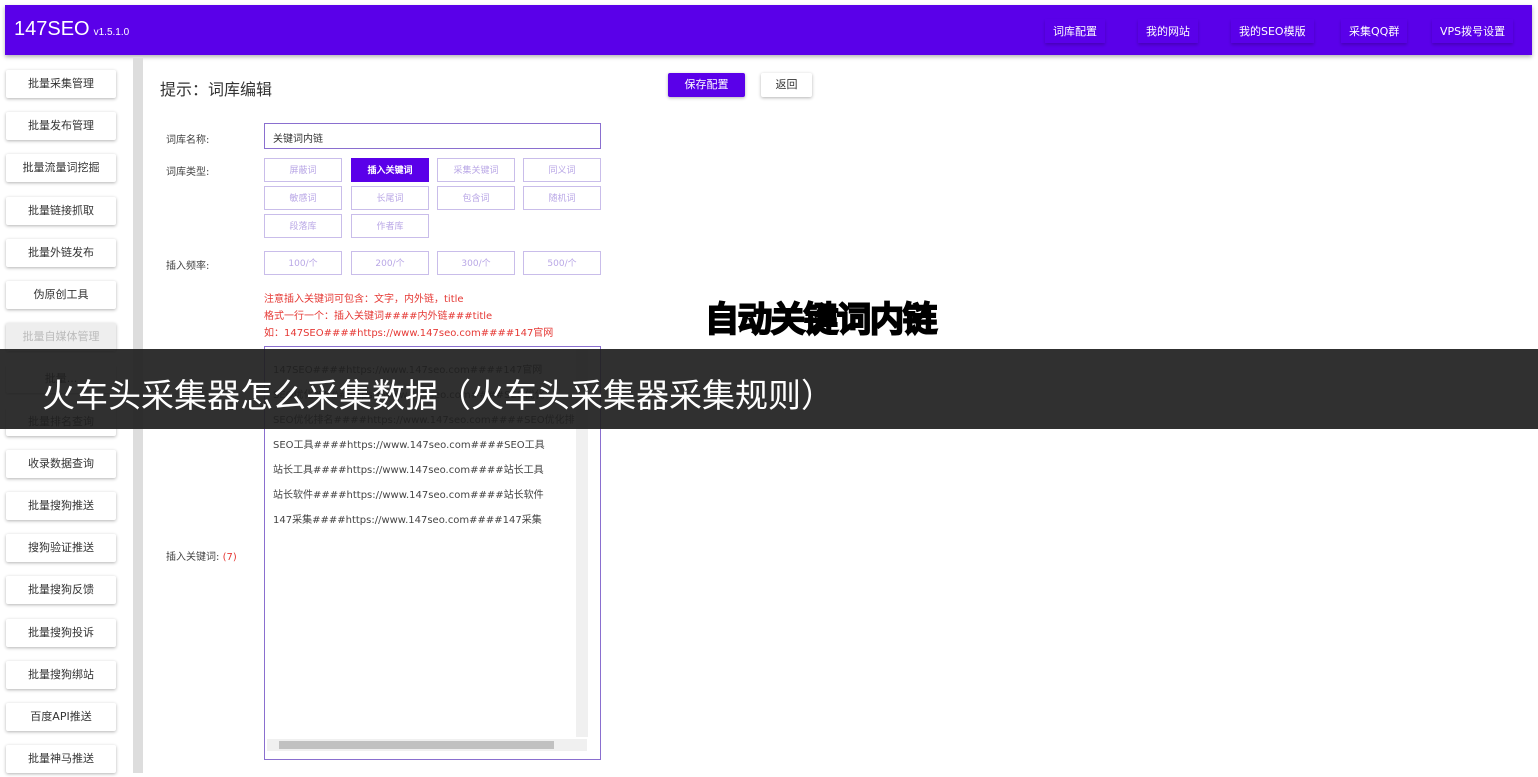 The image size is (1538, 777). Describe the element at coordinates (61, 506) in the screenshot. I see `sidebar-item: 批量搜狗推送` at that location.